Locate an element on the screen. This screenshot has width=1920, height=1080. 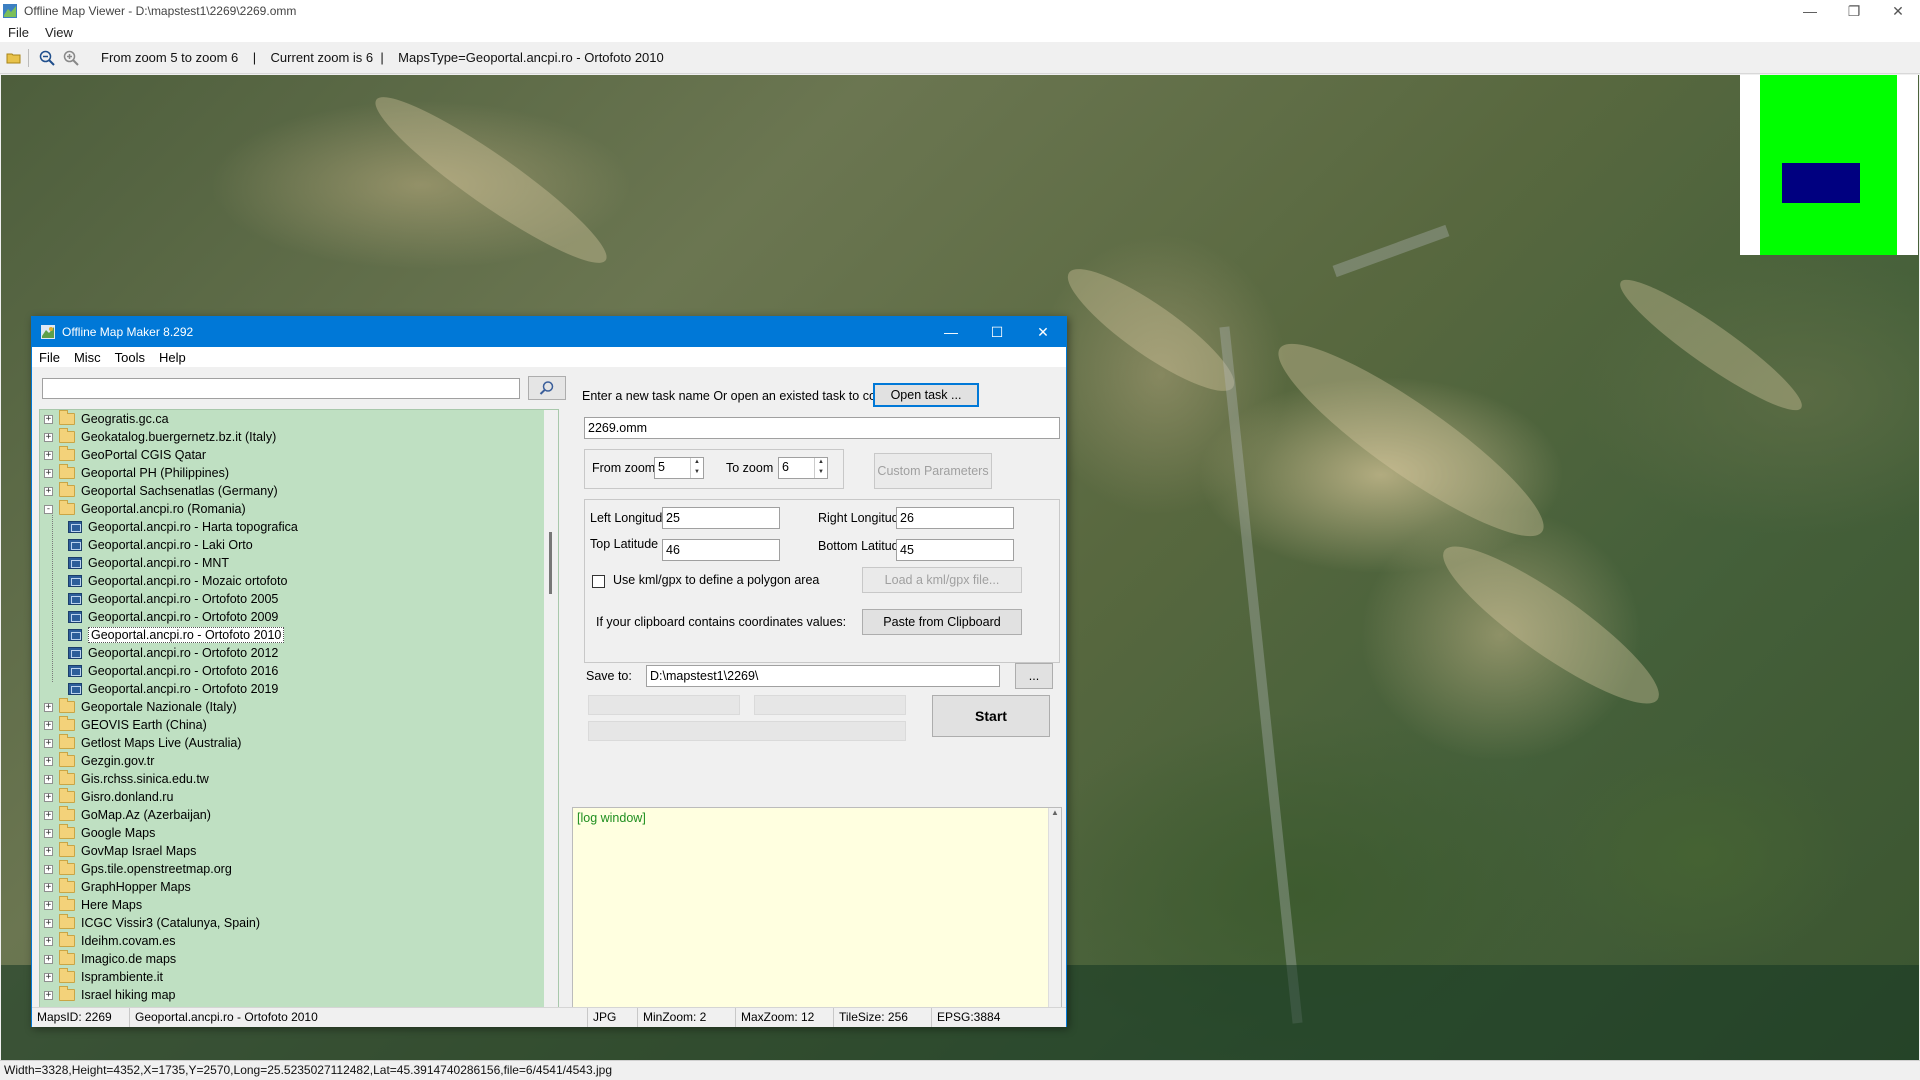
tree-folder-item: + GoMap.Az (Azerbaijan) is located at coordinates (125, 815).